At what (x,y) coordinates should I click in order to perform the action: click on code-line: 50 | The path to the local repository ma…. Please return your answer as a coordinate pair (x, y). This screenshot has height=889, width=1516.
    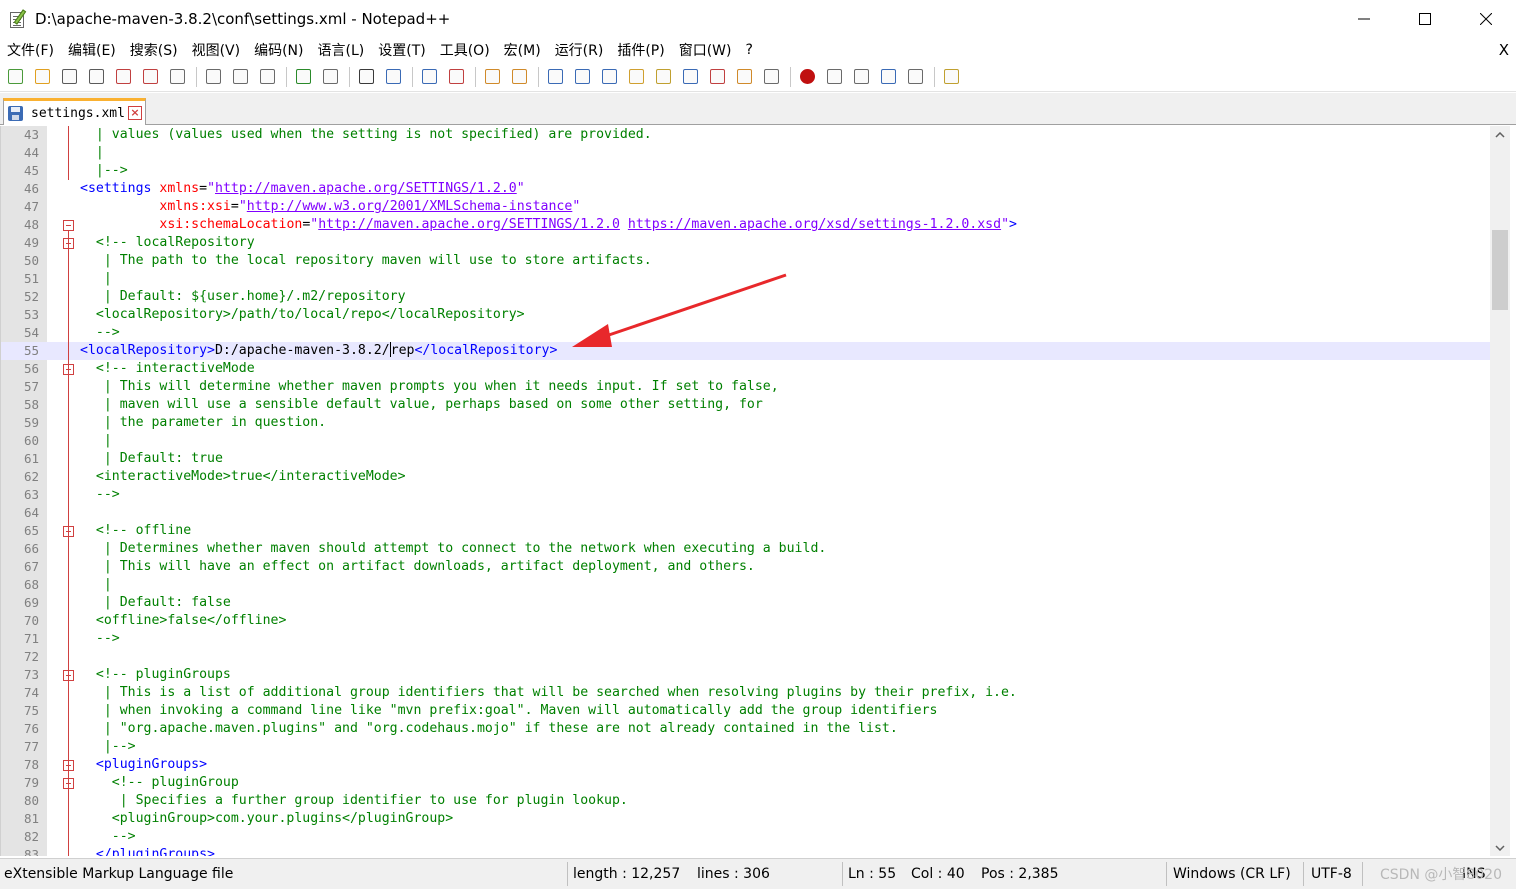
    Looking at the image, I should click on (745, 261).